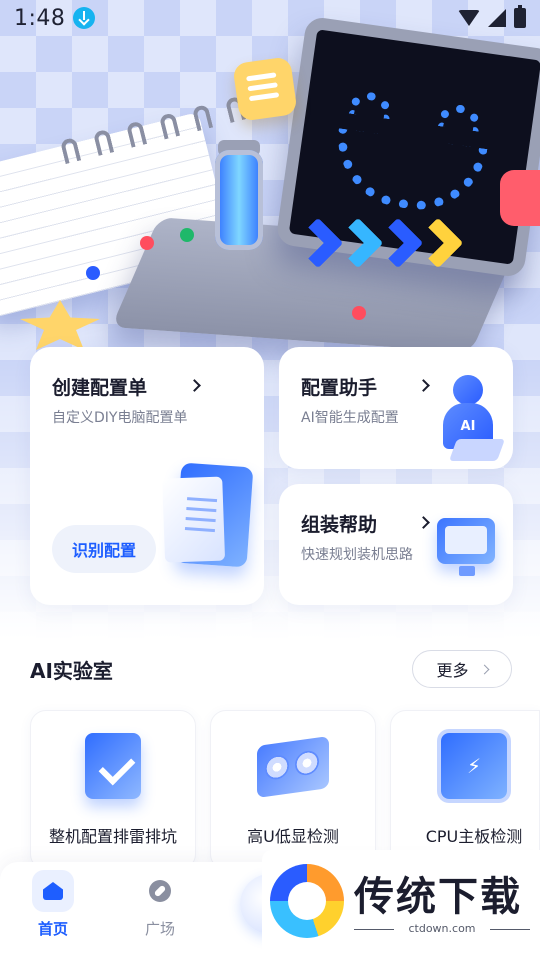 Image resolution: width=540 pixels, height=960 pixels. I want to click on watermark: 传统下载 ctdown.com, so click(401, 905).